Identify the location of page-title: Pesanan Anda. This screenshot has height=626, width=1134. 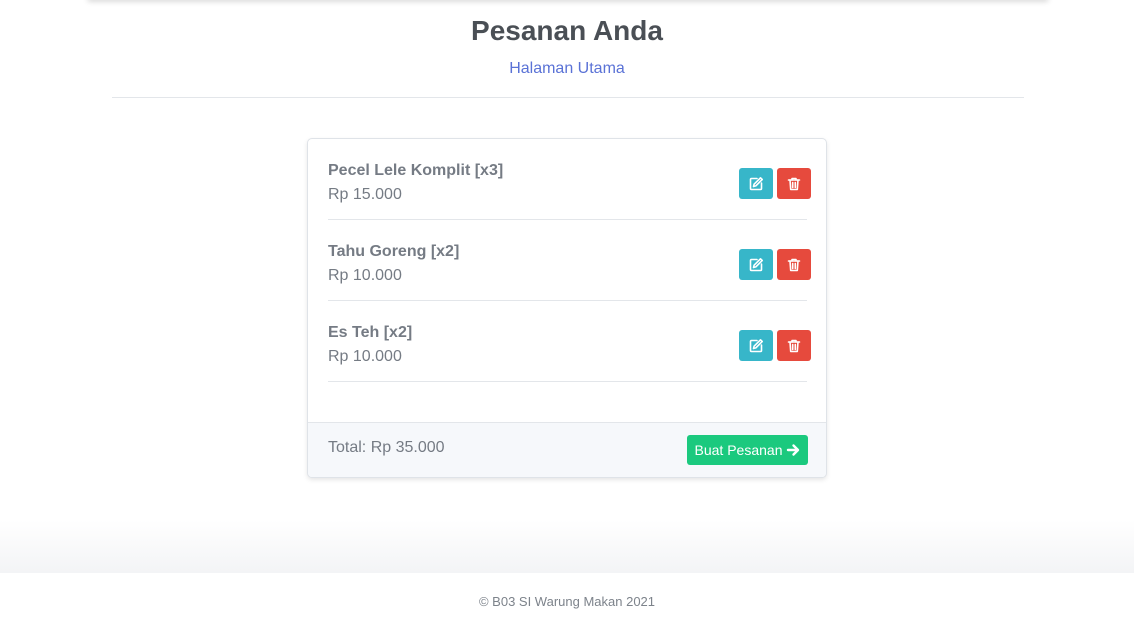
(567, 30).